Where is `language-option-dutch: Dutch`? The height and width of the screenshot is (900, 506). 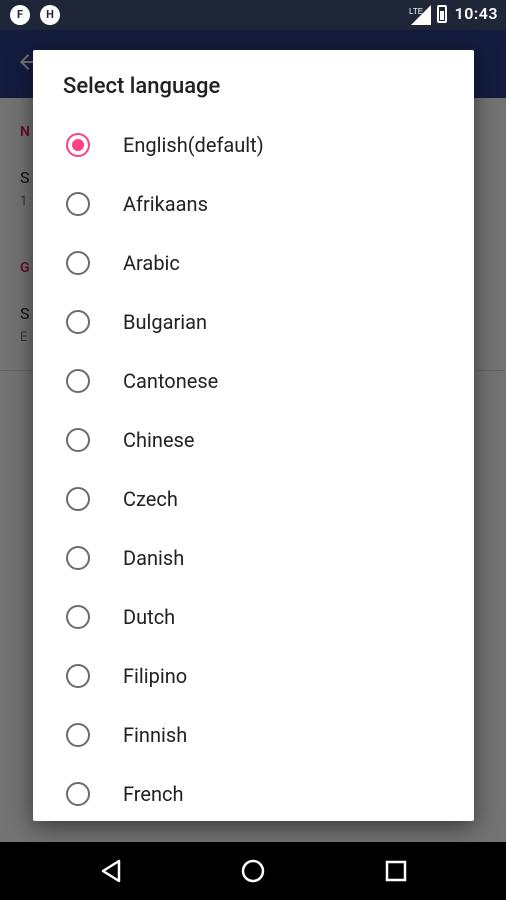
language-option-dutch: Dutch is located at coordinates (253, 616).